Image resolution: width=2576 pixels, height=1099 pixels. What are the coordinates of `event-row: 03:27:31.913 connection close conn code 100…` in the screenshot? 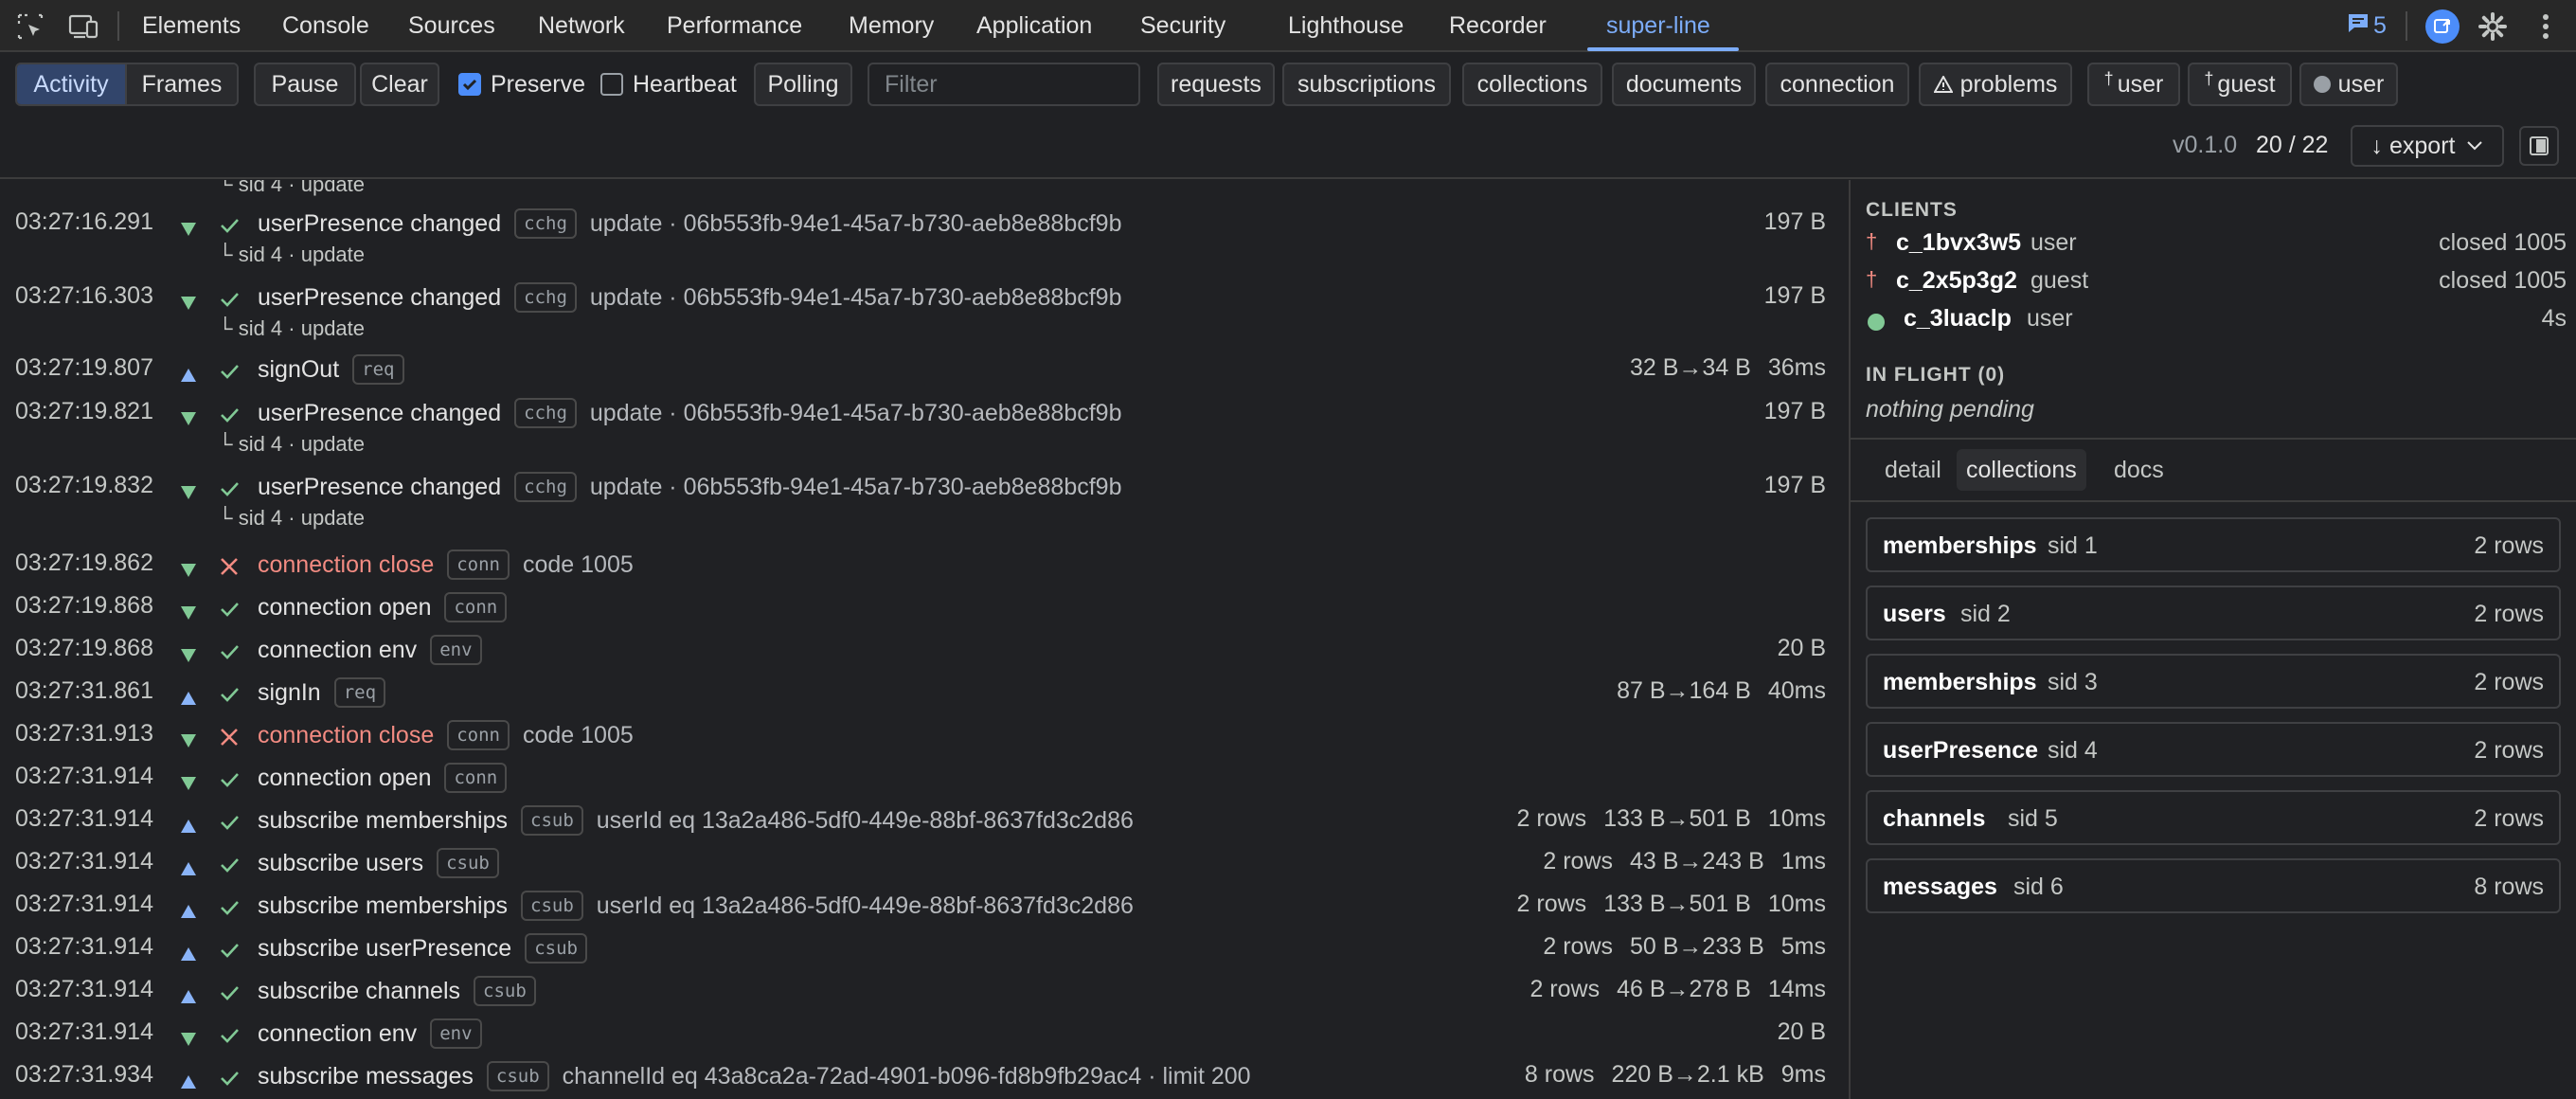 It's located at (924, 737).